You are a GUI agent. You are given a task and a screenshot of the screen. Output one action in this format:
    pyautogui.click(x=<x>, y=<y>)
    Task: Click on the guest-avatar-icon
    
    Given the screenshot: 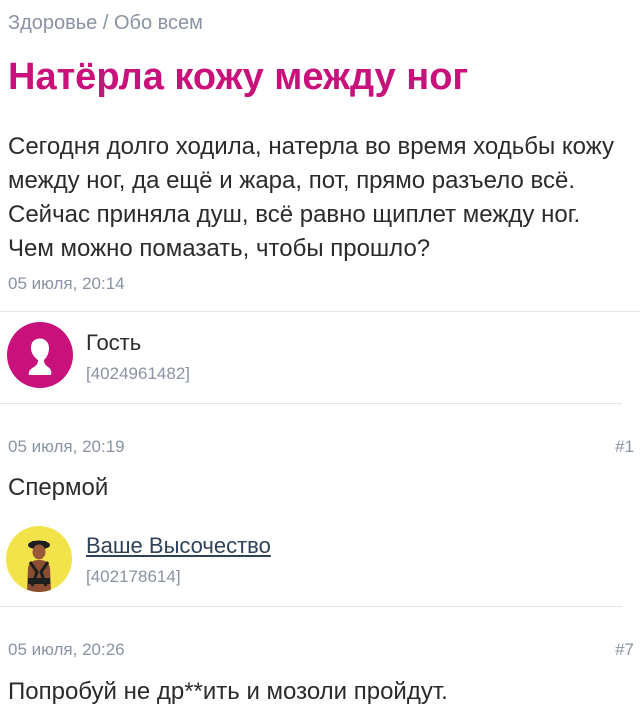 What is the action you would take?
    pyautogui.click(x=40, y=355)
    